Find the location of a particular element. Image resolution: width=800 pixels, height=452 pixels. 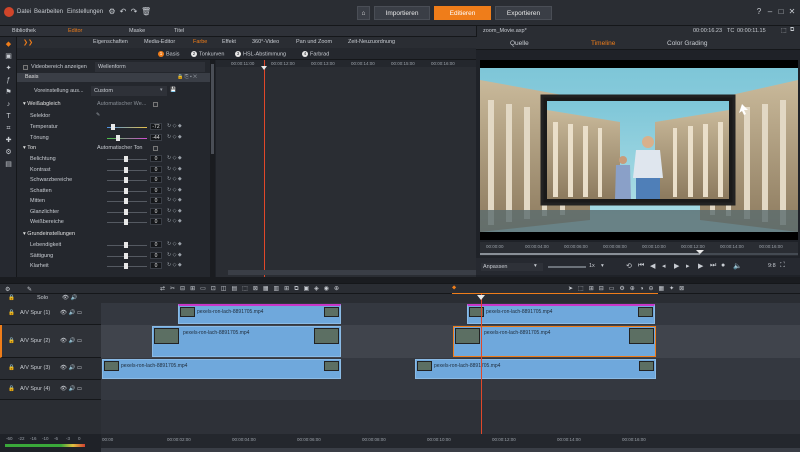

palette-icon: ◆ is located at coordinates (8, 44).